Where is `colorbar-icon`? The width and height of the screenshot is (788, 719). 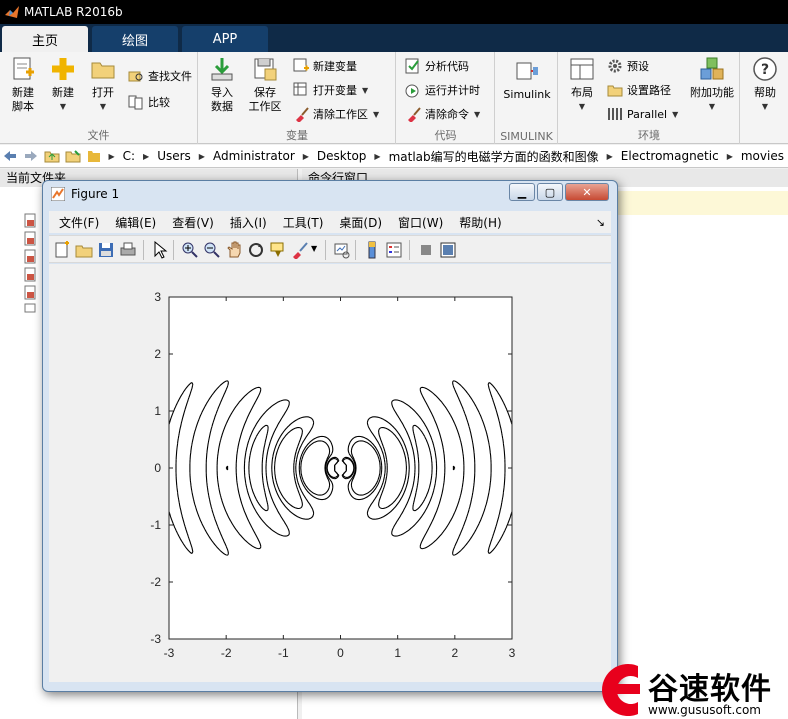 colorbar-icon is located at coordinates (372, 250).